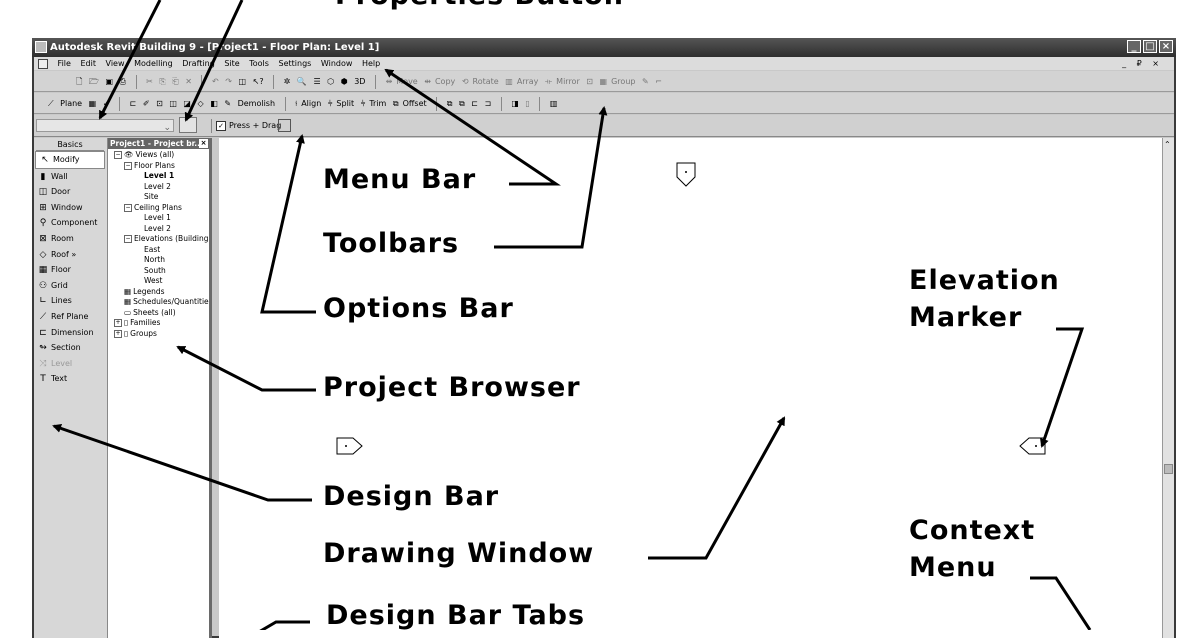 The width and height of the screenshot is (1200, 638). What do you see at coordinates (452, 387) in the screenshot?
I see `project-browser-callout: Project Browser` at bounding box center [452, 387].